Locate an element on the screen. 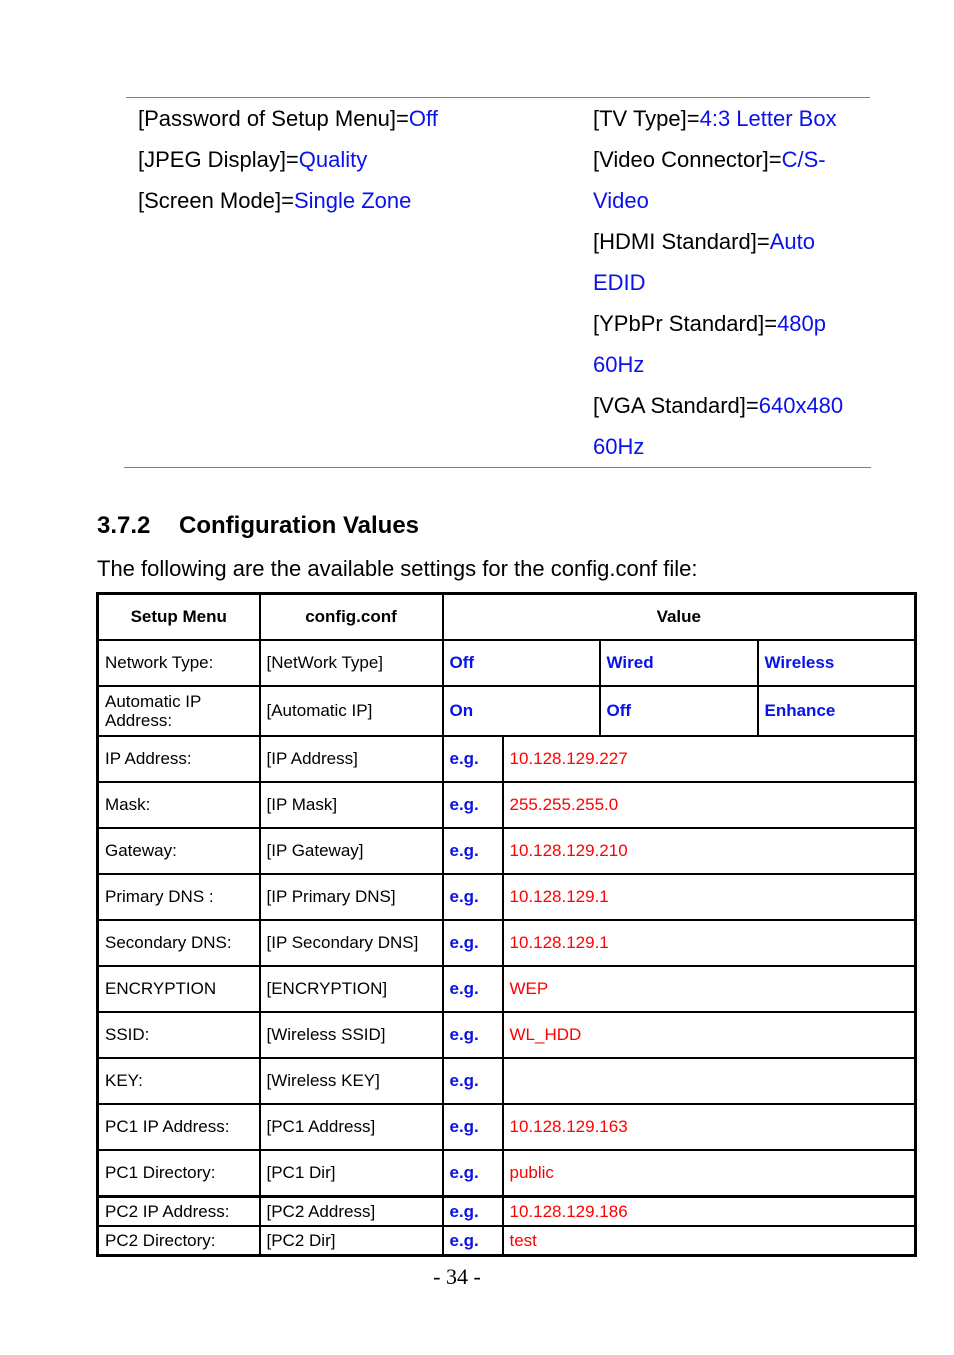 The height and width of the screenshot is (1355, 954). cell-option: Wireless is located at coordinates (836, 663).